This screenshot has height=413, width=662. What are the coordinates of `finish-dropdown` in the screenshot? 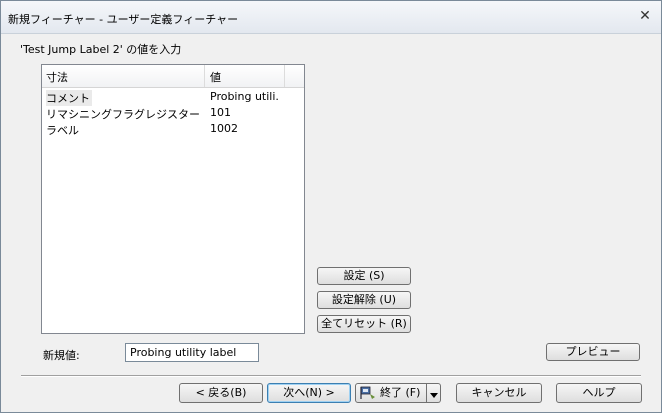 It's located at (434, 393).